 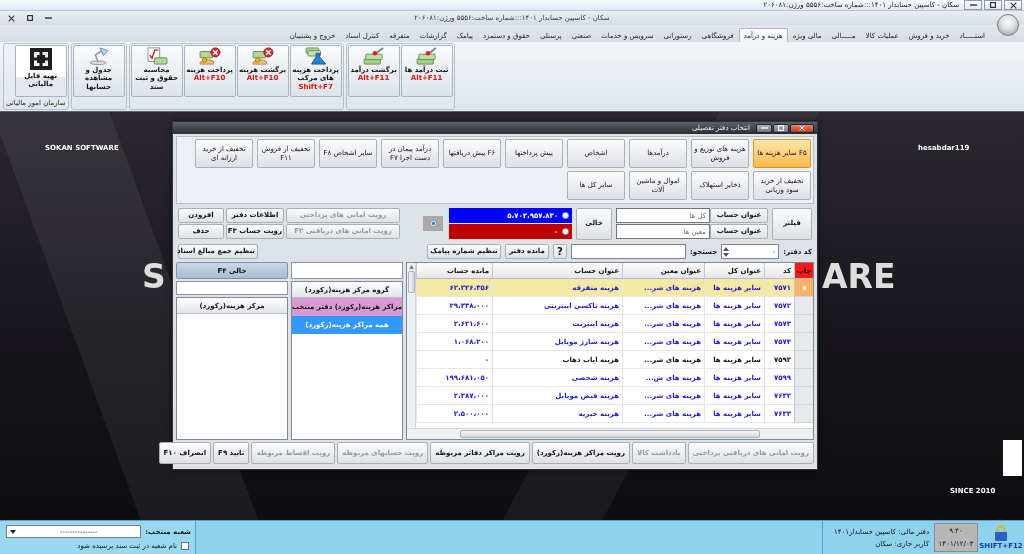 What do you see at coordinates (13, 531) in the screenshot?
I see `caret-icon` at bounding box center [13, 531].